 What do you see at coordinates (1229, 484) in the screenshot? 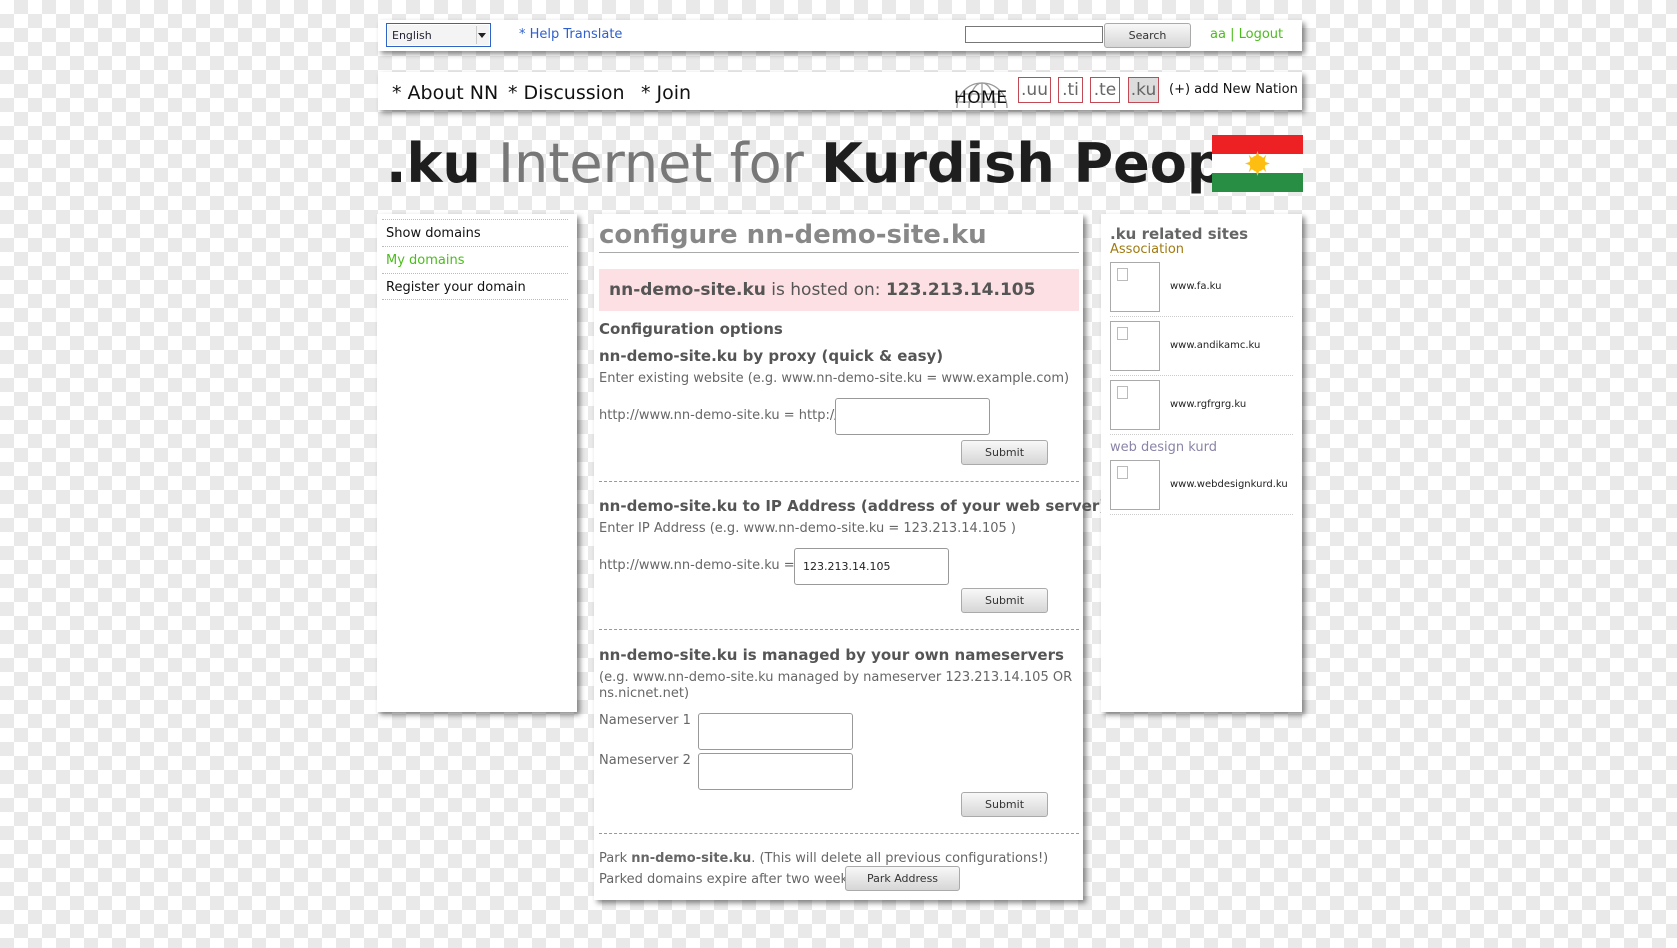
I see `site-link: www.webdesignkurd.ku` at bounding box center [1229, 484].